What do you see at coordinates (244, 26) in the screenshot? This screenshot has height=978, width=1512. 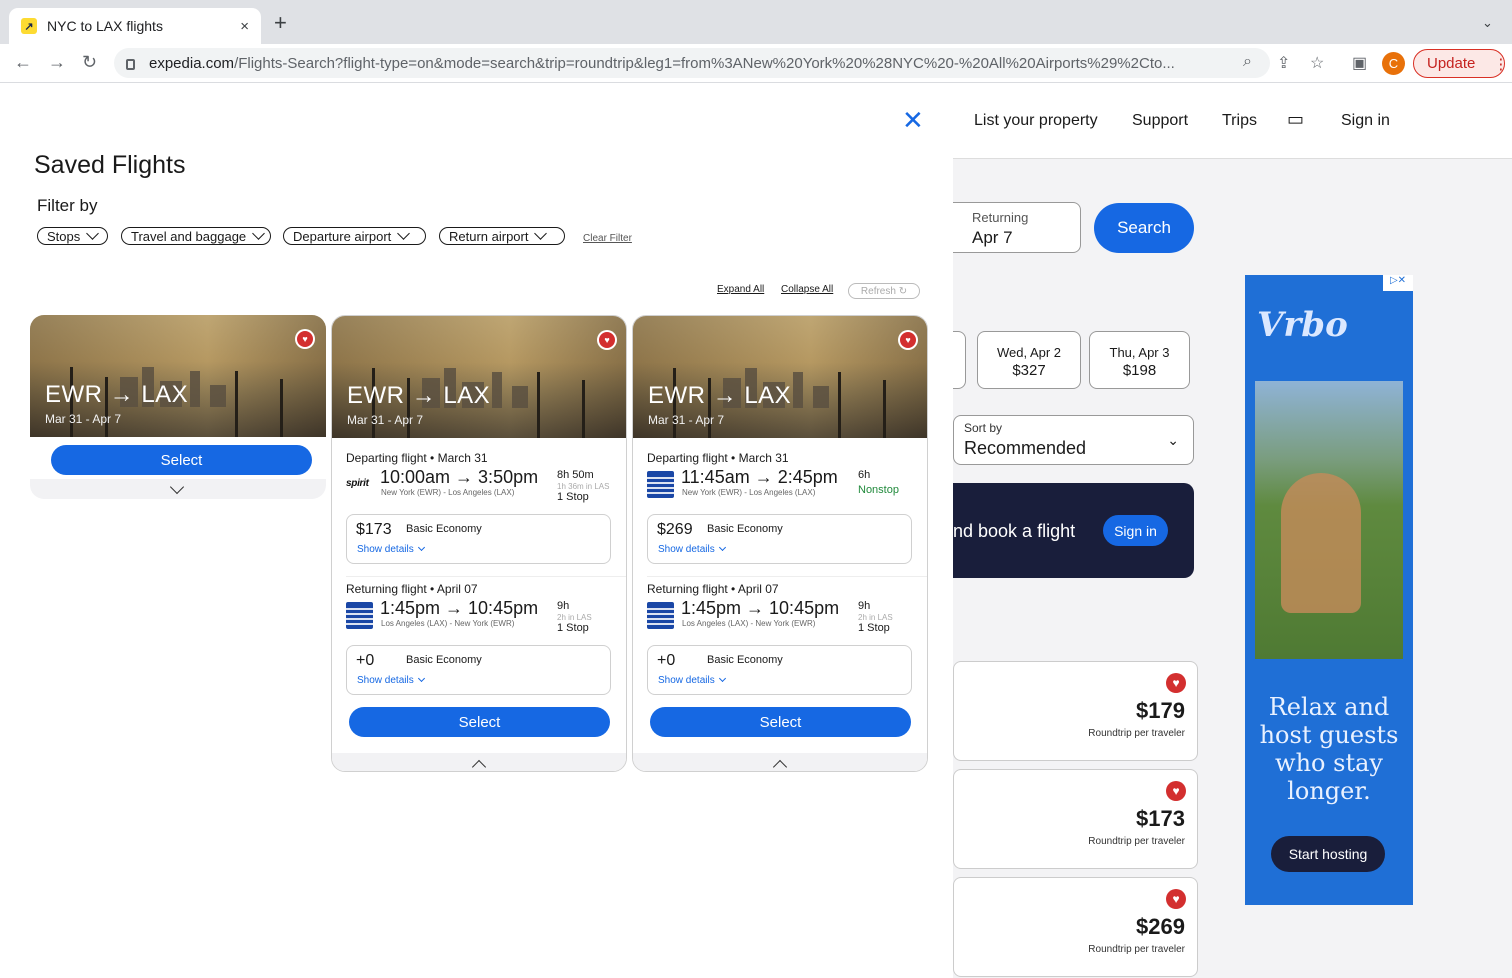 I see `tab-close-icon: ×` at bounding box center [244, 26].